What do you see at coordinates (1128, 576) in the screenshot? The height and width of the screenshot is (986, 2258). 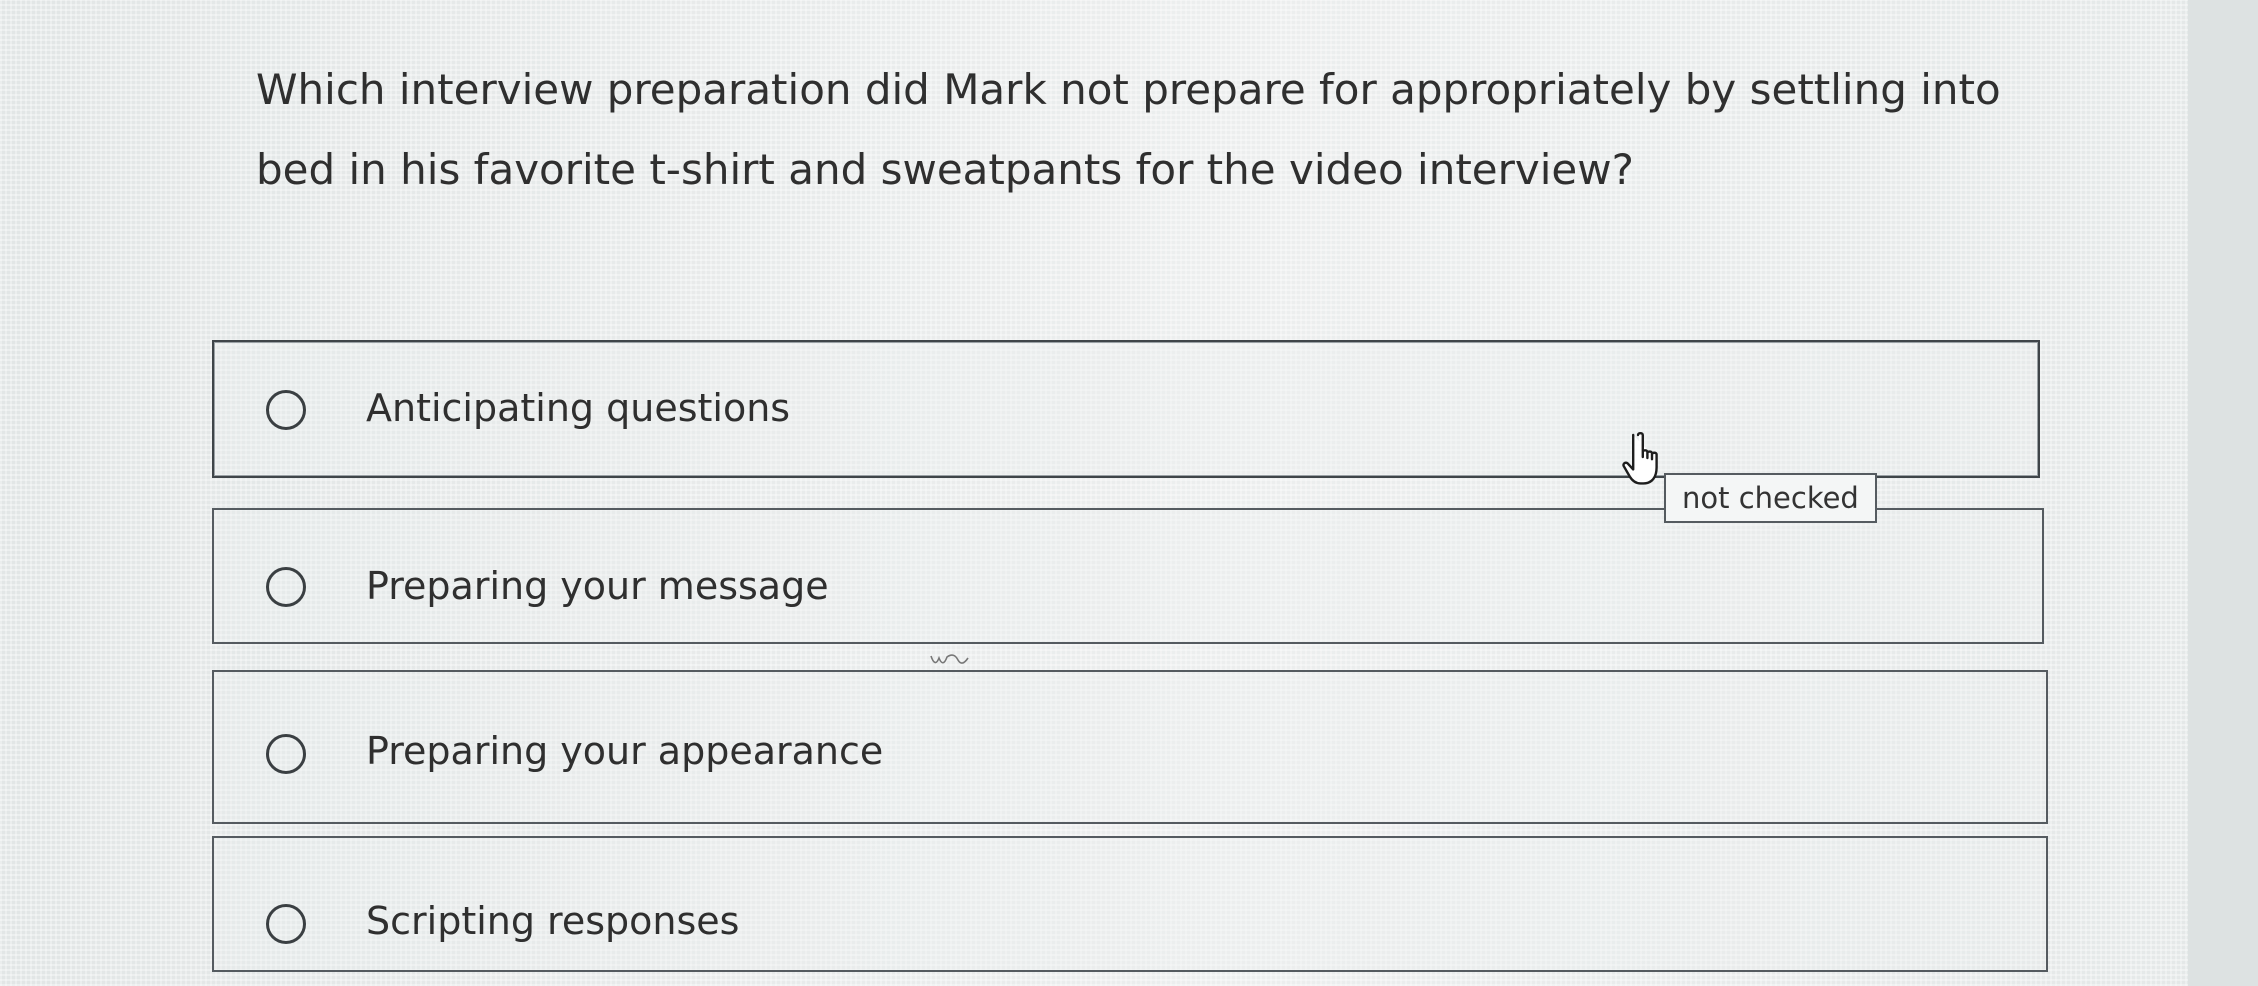 I see `answer-option-preparing-your-message: Preparing your message` at bounding box center [1128, 576].